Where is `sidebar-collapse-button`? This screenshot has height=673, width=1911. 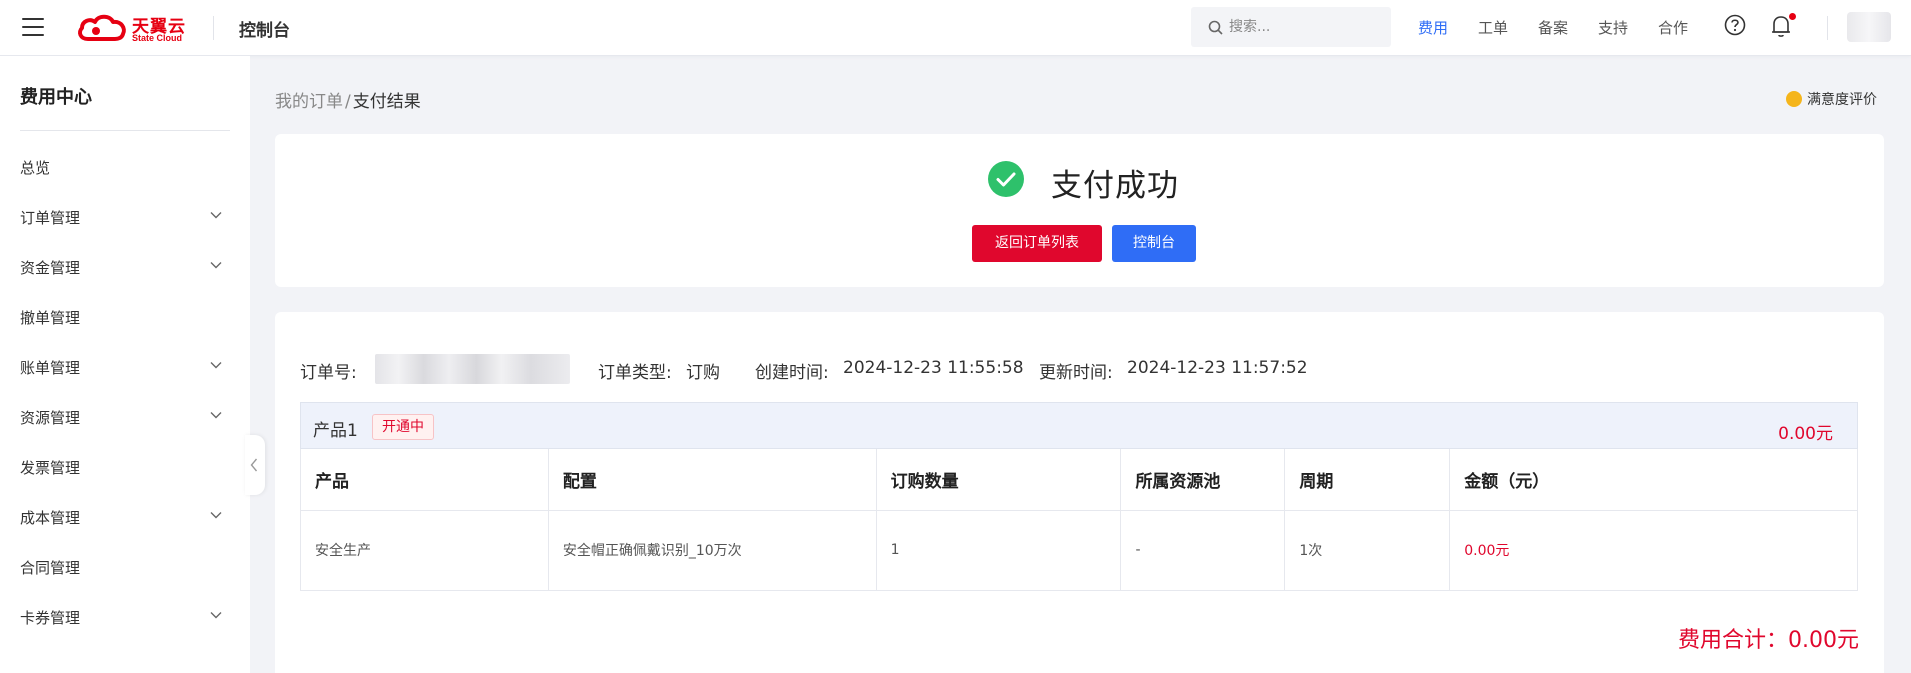 sidebar-collapse-button is located at coordinates (255, 465).